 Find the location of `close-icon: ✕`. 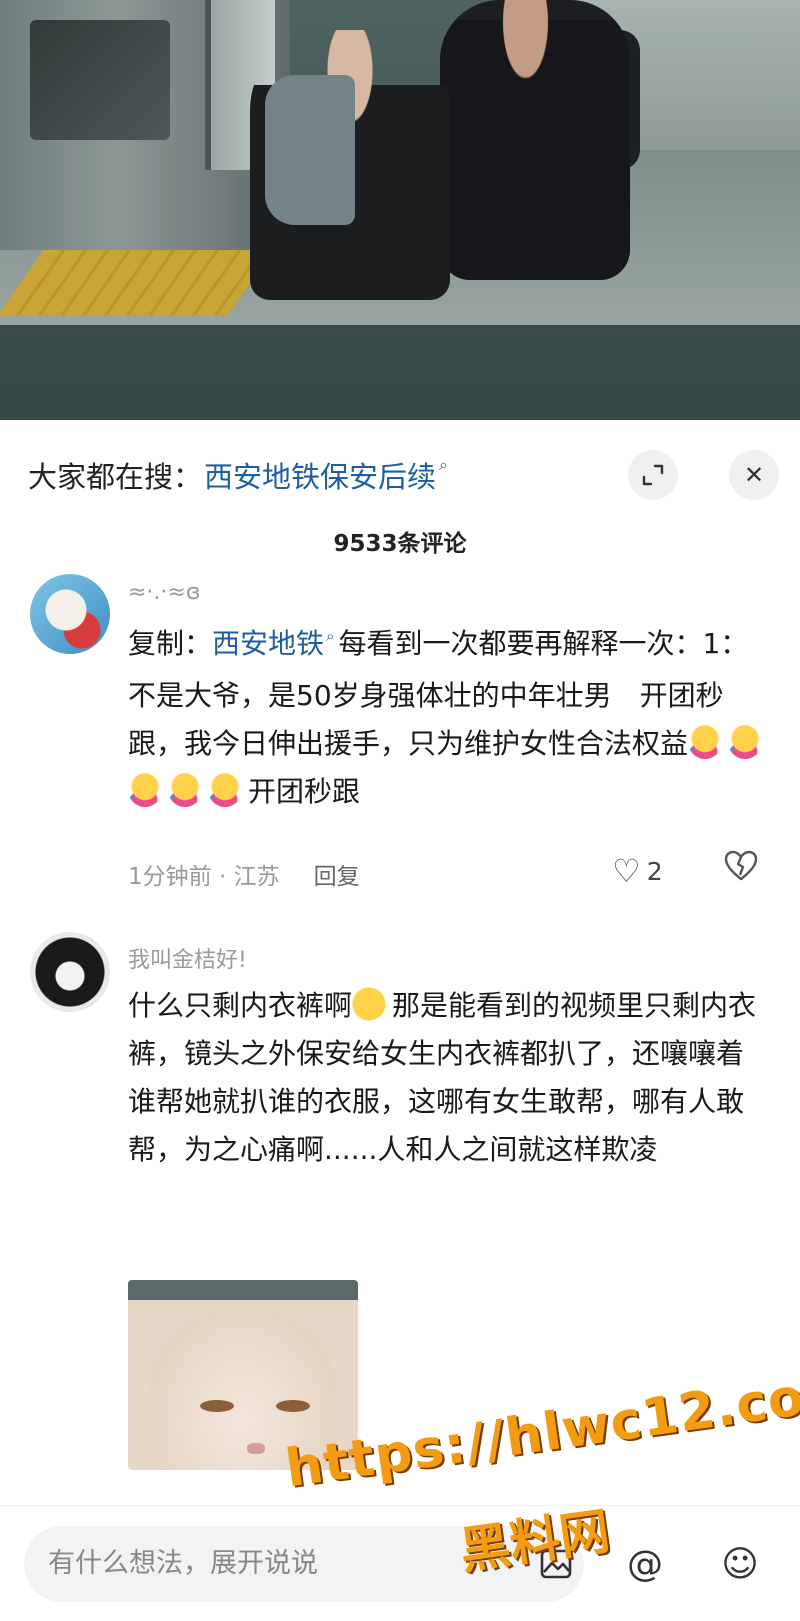

close-icon: ✕ is located at coordinates (754, 475).